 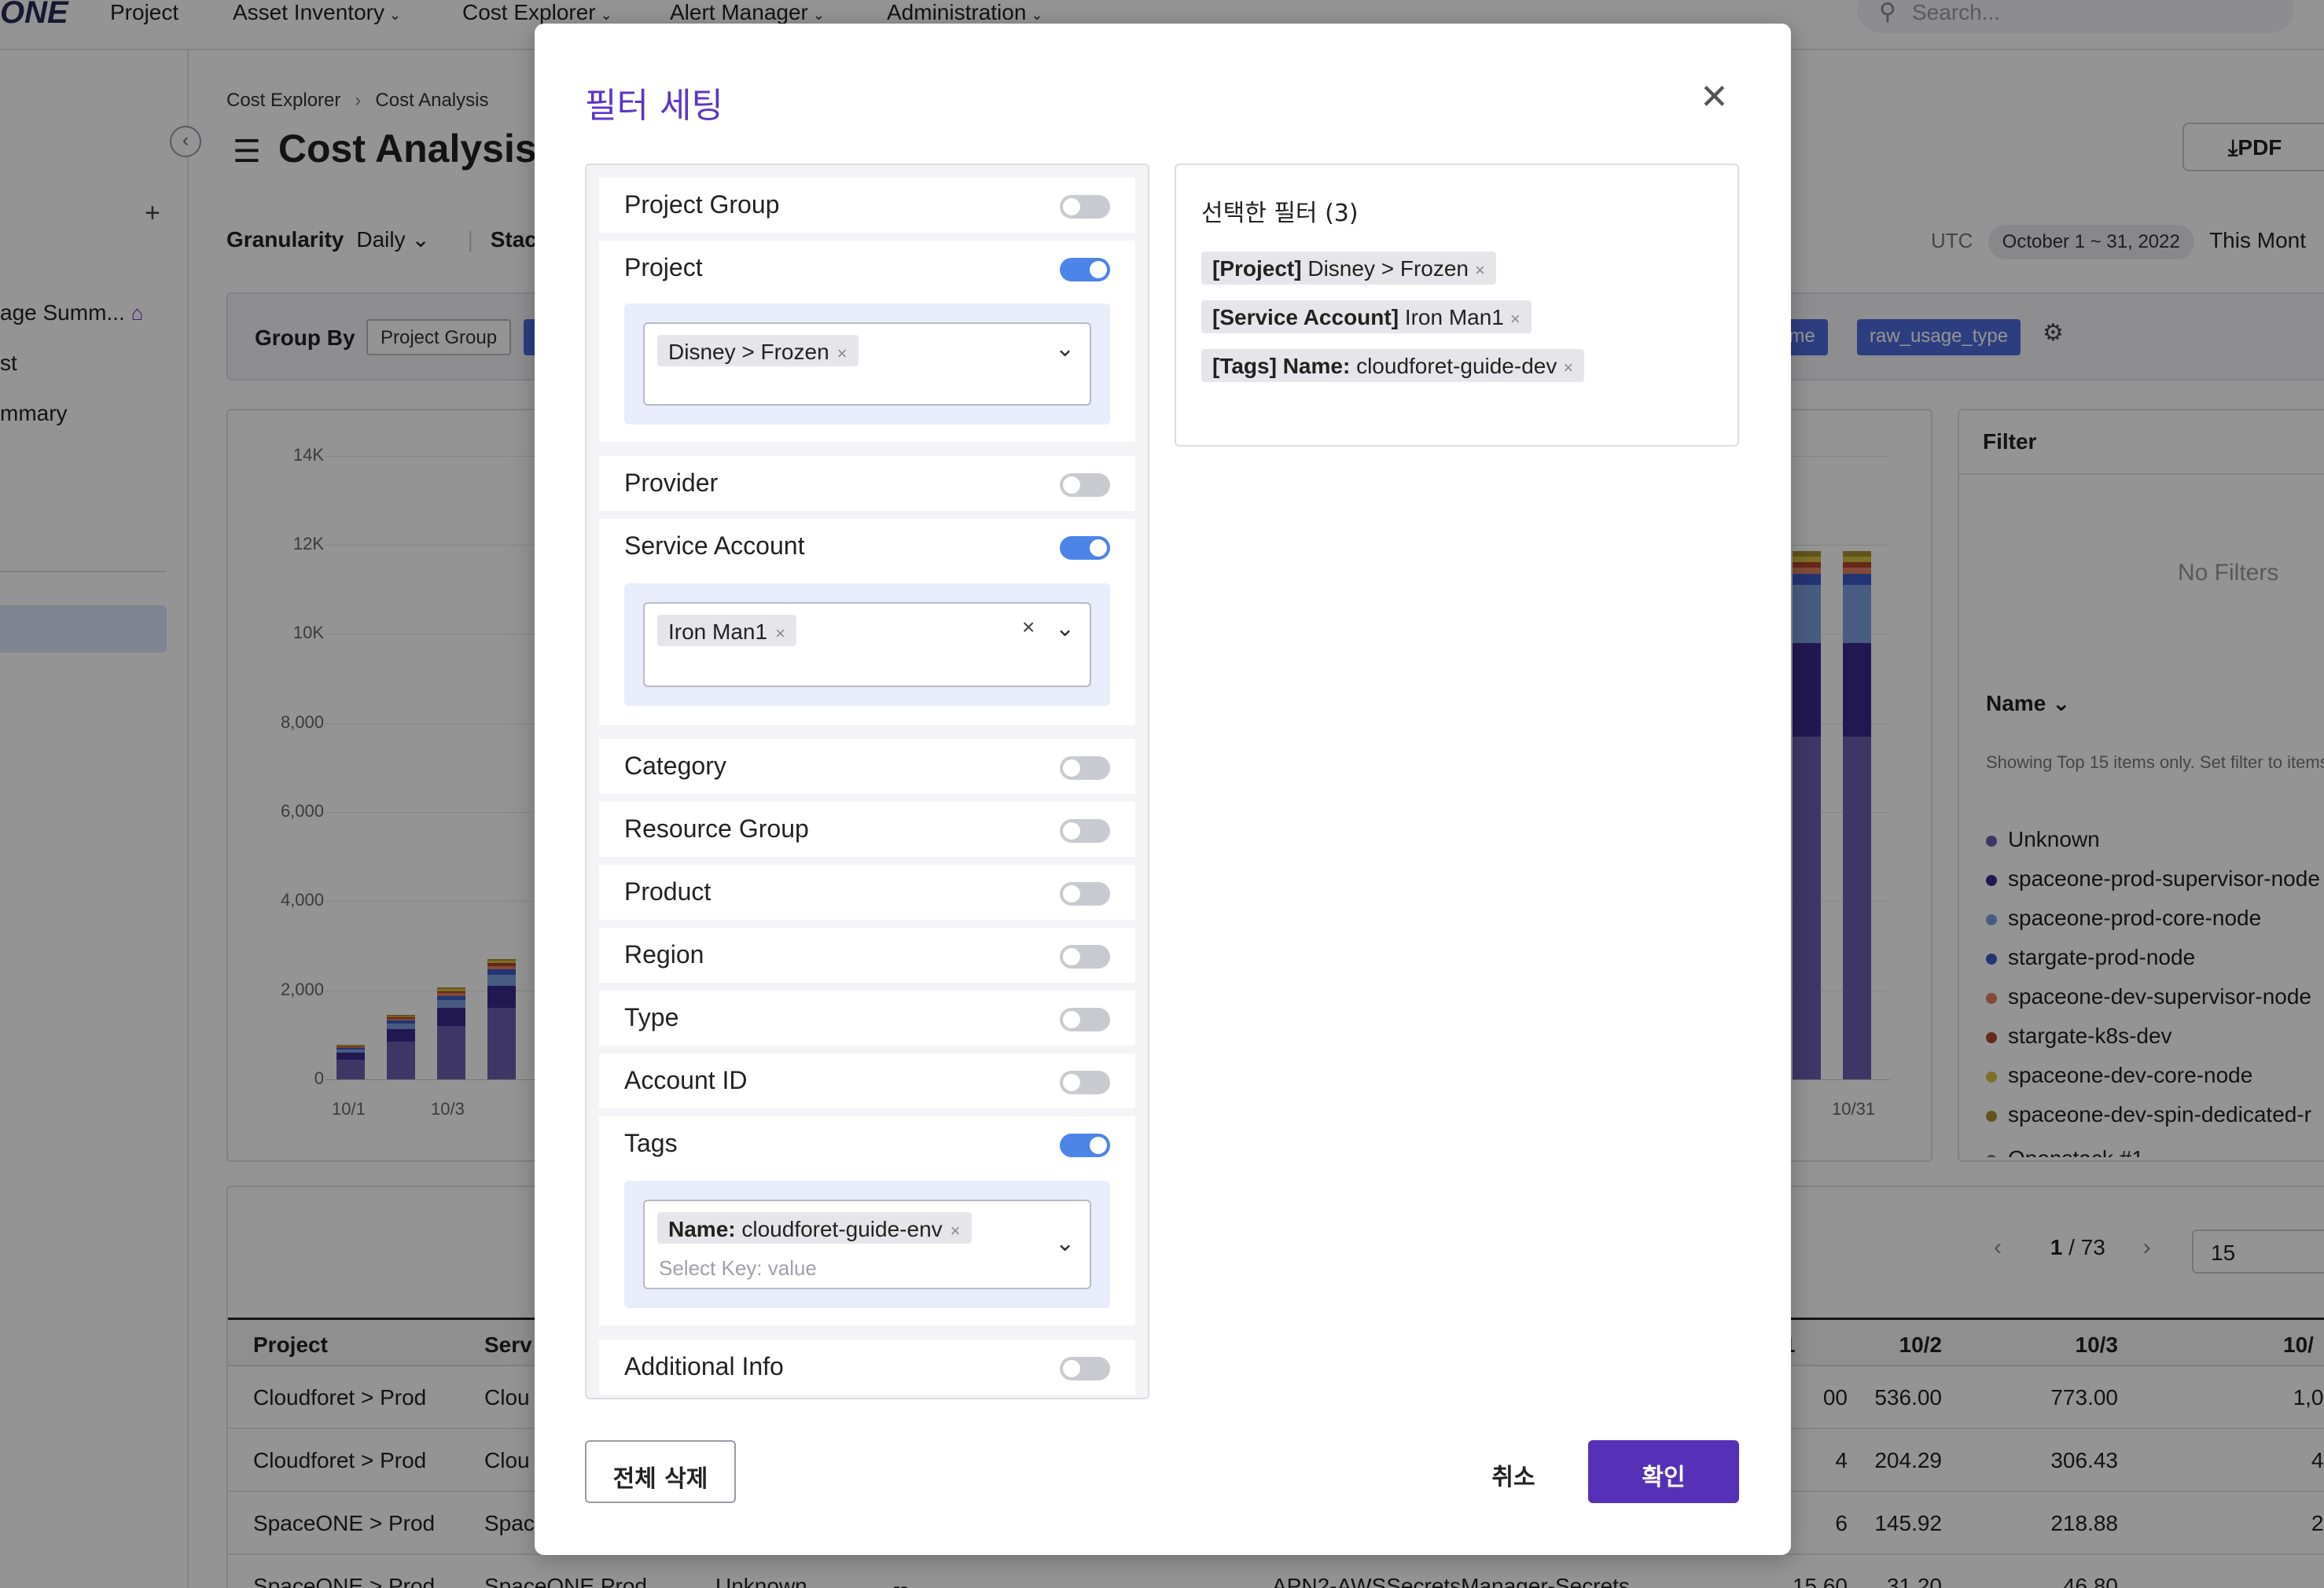 What do you see at coordinates (1456, 366) in the screenshot?
I see `chip-value: cloudforet-guide-dev` at bounding box center [1456, 366].